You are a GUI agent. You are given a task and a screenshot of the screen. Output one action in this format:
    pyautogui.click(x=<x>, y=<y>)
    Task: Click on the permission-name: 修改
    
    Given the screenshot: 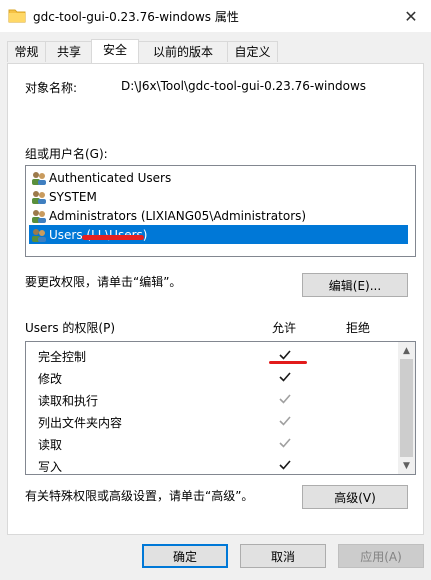 What is the action you would take?
    pyautogui.click(x=50, y=379)
    